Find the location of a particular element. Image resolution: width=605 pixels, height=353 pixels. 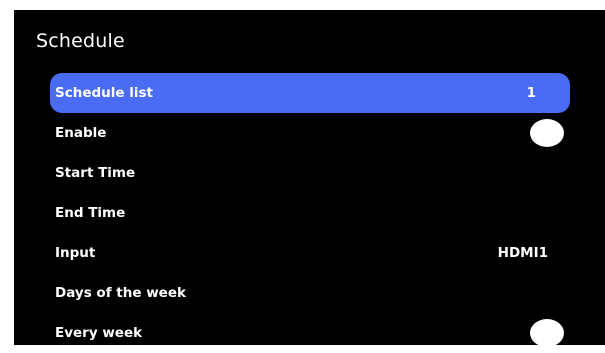

menu-item-label: Days of the week is located at coordinates (120, 293).